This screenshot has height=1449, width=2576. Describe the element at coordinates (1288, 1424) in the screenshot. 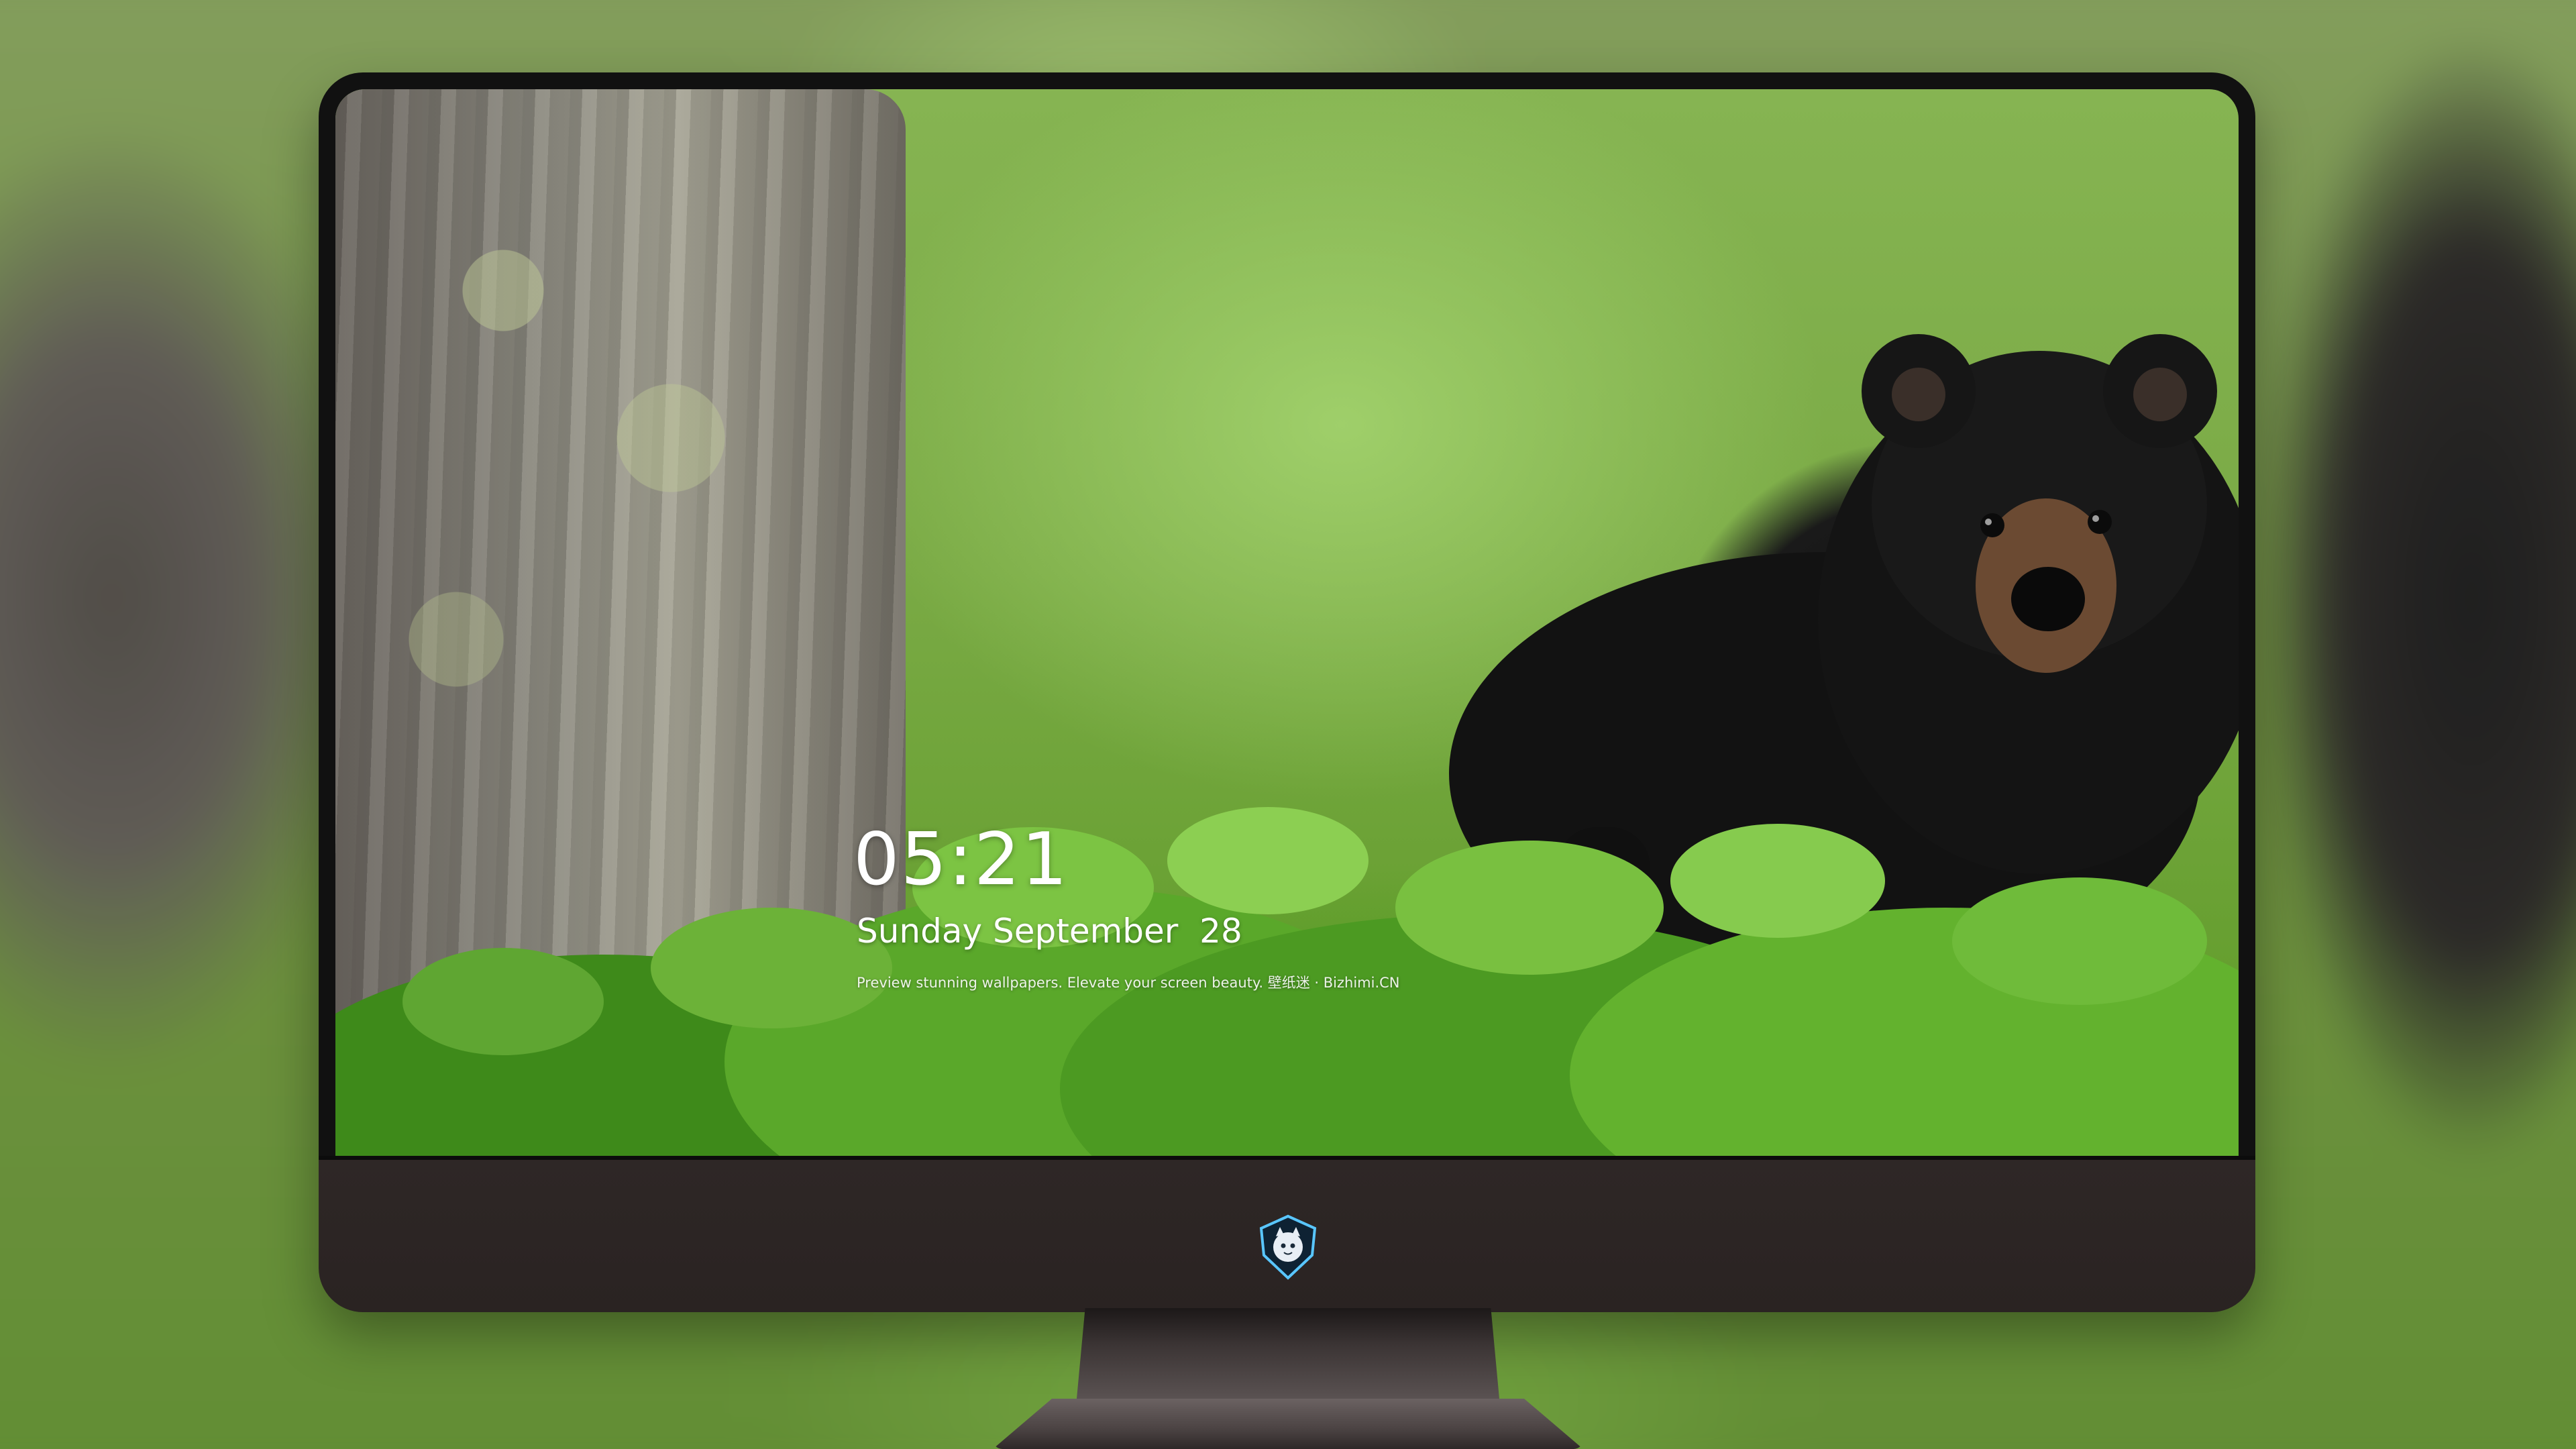

I see `monitor-stand-base` at that location.